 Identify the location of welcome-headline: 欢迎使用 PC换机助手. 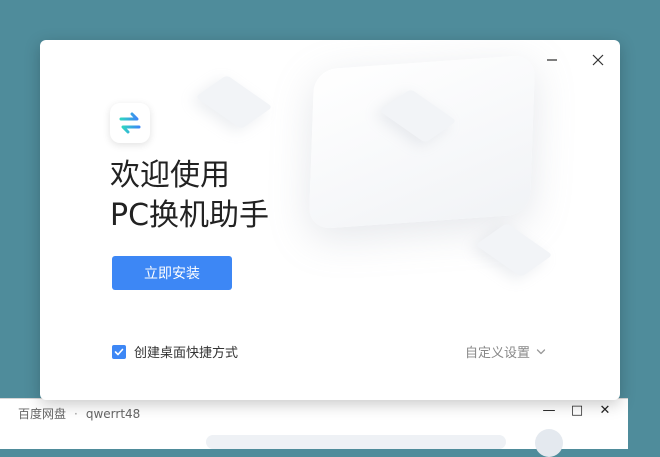
(189, 196).